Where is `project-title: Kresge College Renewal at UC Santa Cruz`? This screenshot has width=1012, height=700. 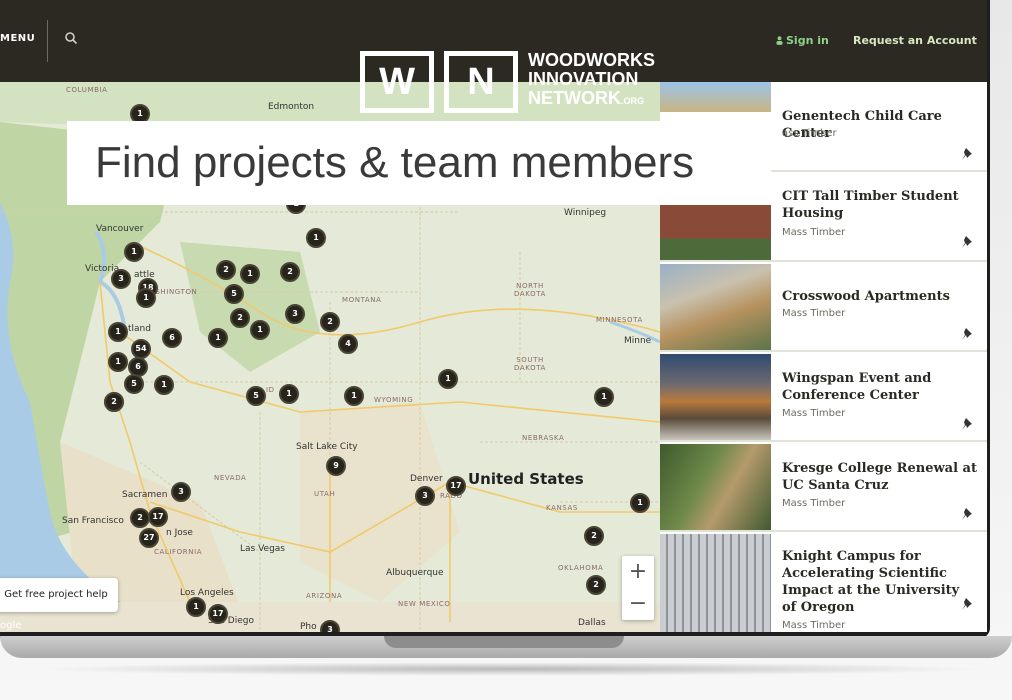 project-title: Kresge College Renewal at UC Santa Cruz is located at coordinates (882, 477).